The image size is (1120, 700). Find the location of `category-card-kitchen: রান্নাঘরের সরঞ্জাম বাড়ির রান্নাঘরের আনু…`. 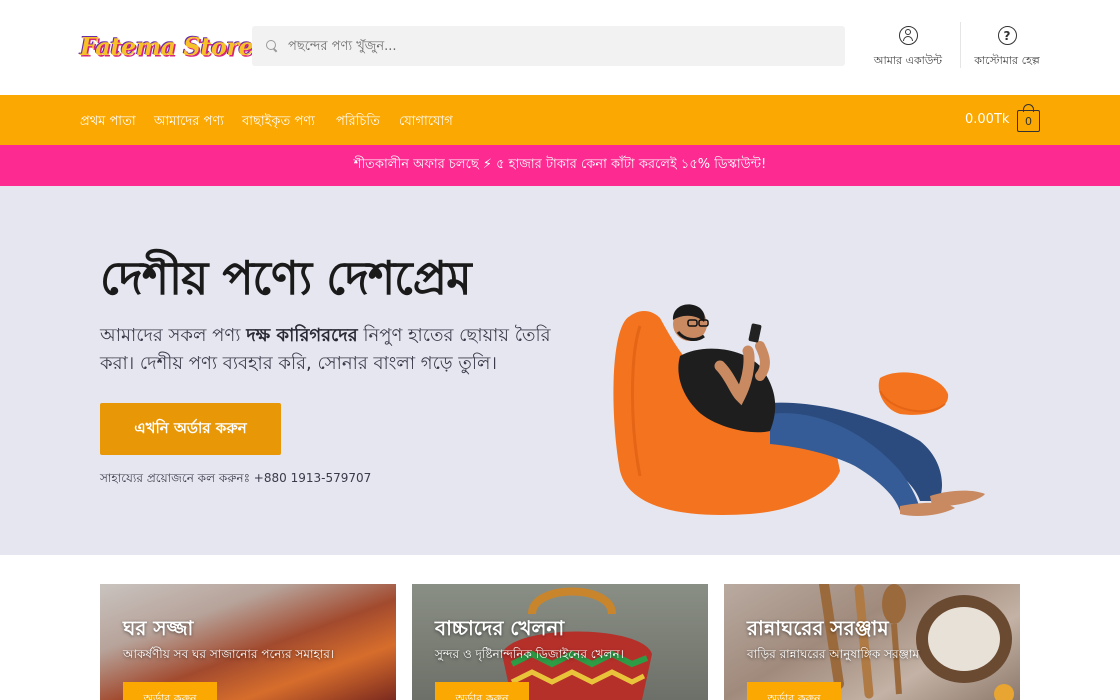

category-card-kitchen: রান্নাঘরের সরঞ্জাম বাড়ির রান্নাঘরের আনু… is located at coordinates (872, 642).